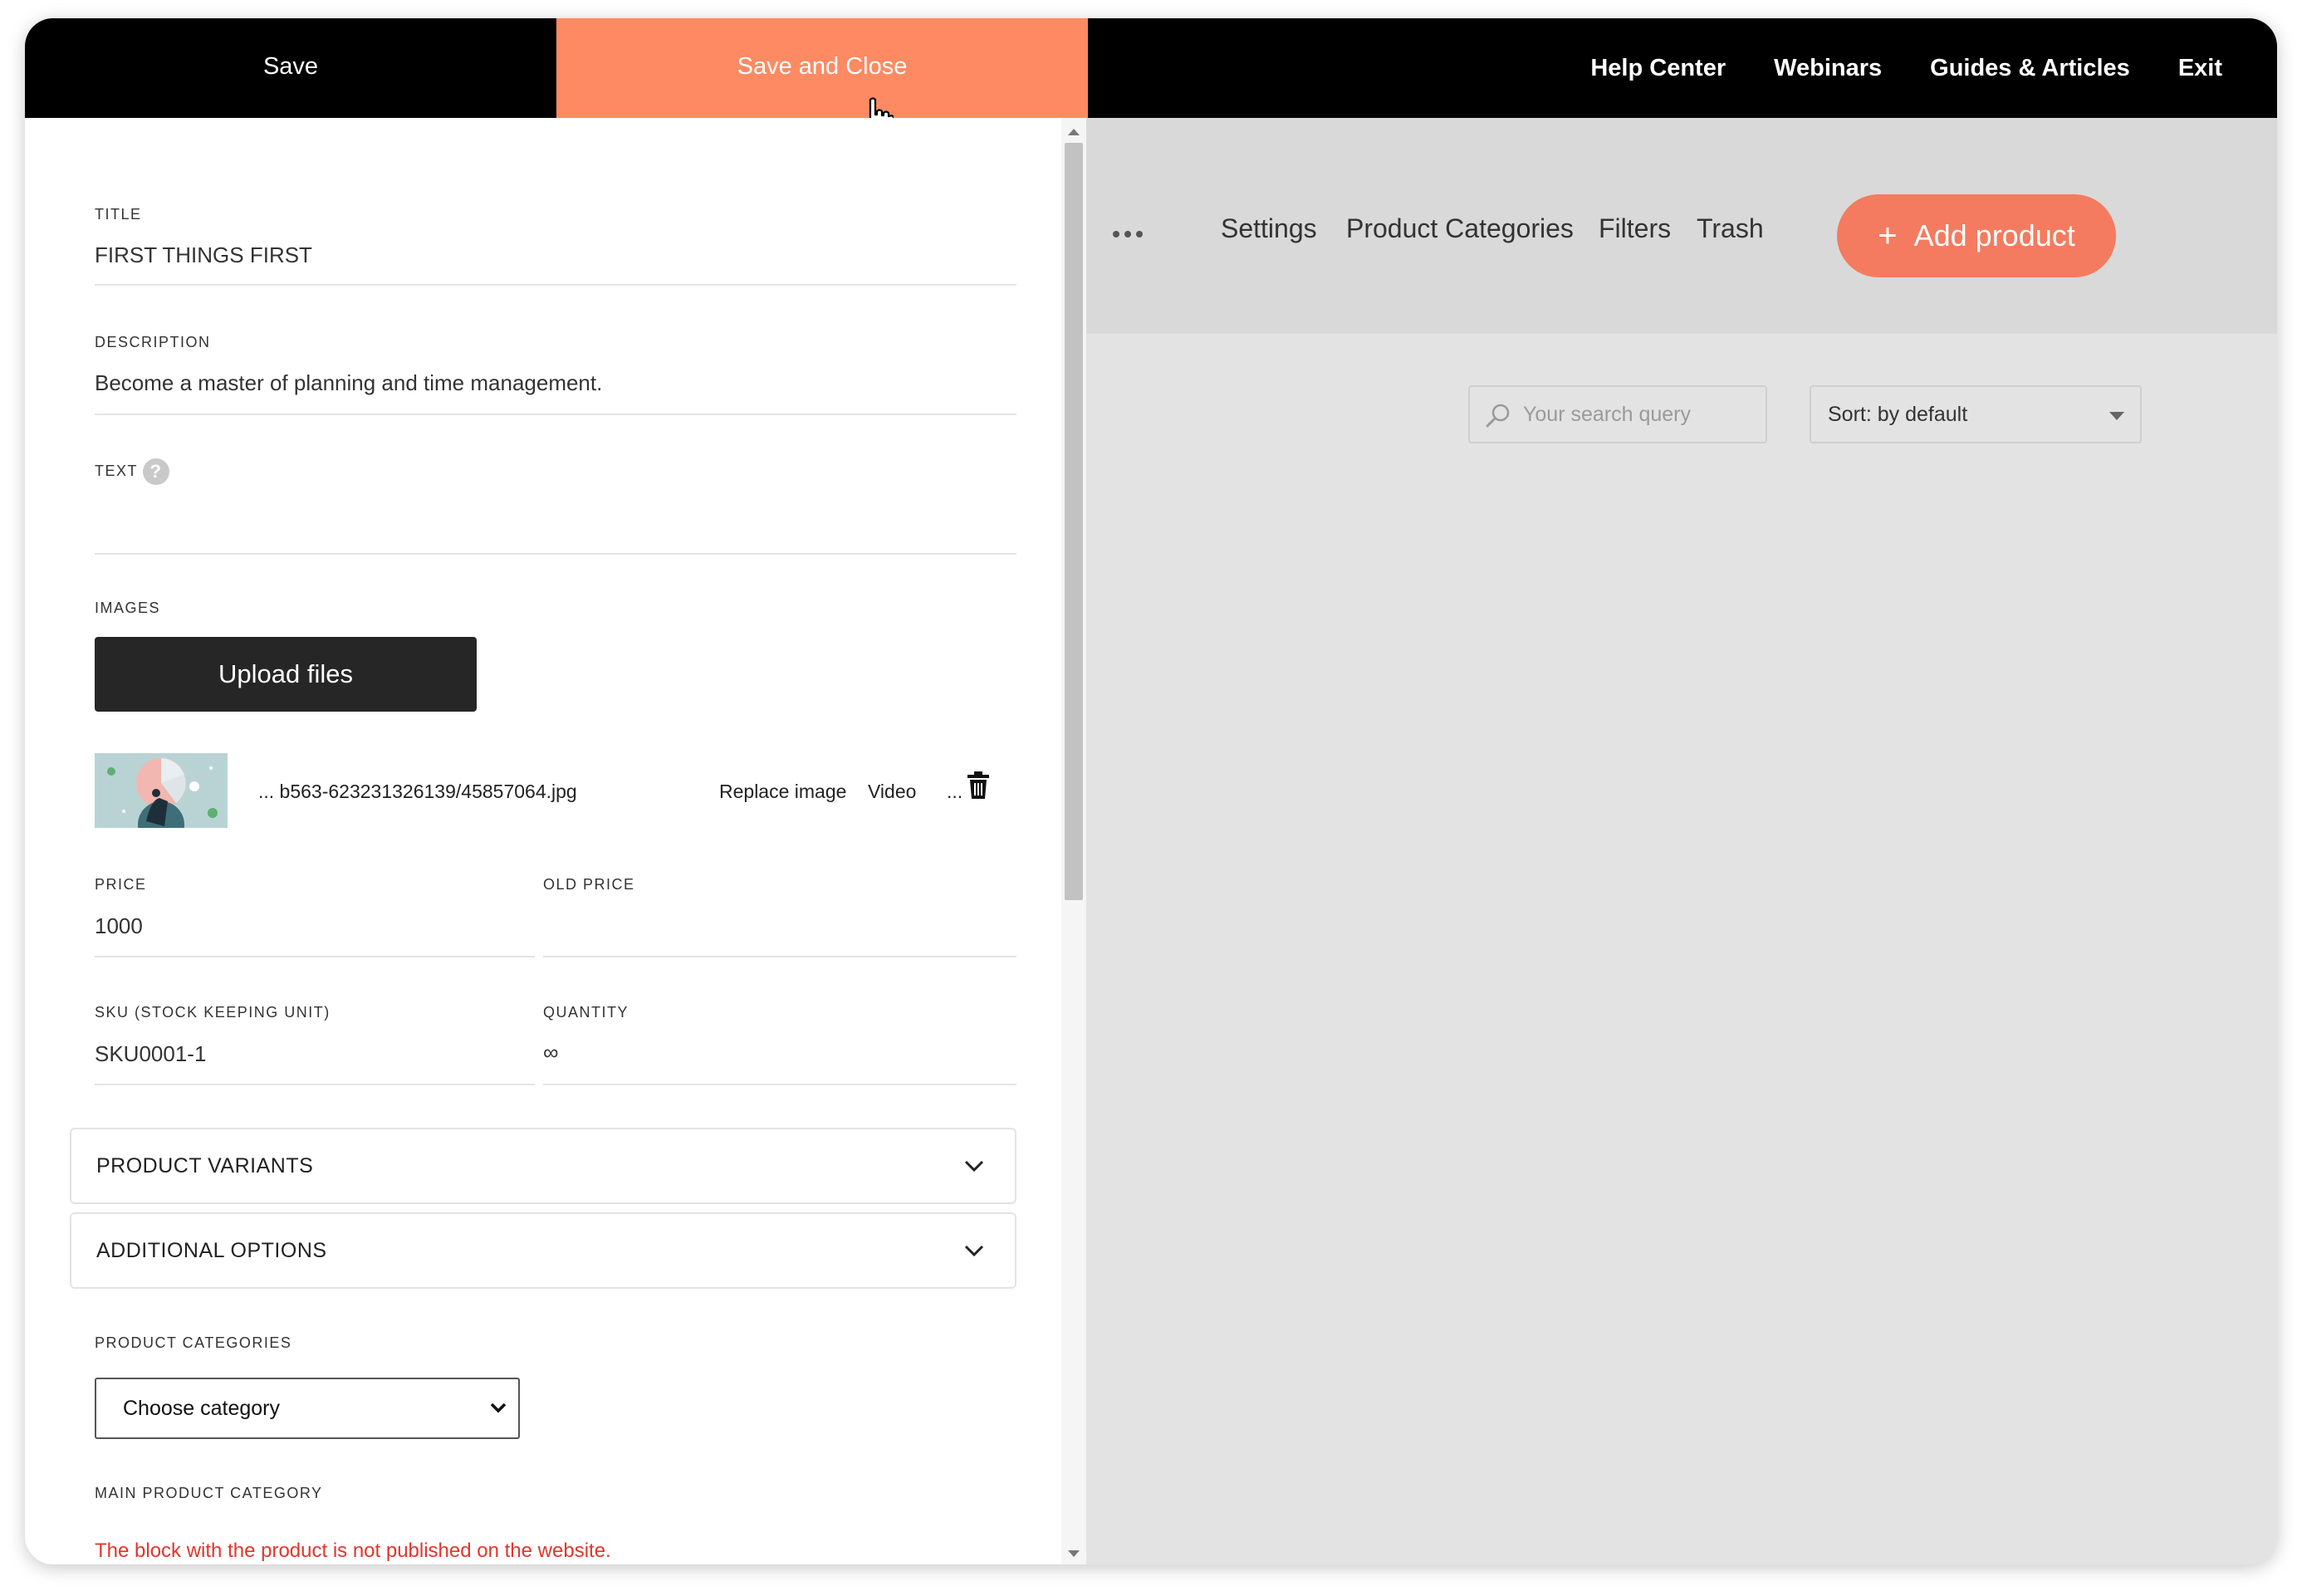 The image size is (2302, 1596). I want to click on quantity-underline, so click(779, 1084).